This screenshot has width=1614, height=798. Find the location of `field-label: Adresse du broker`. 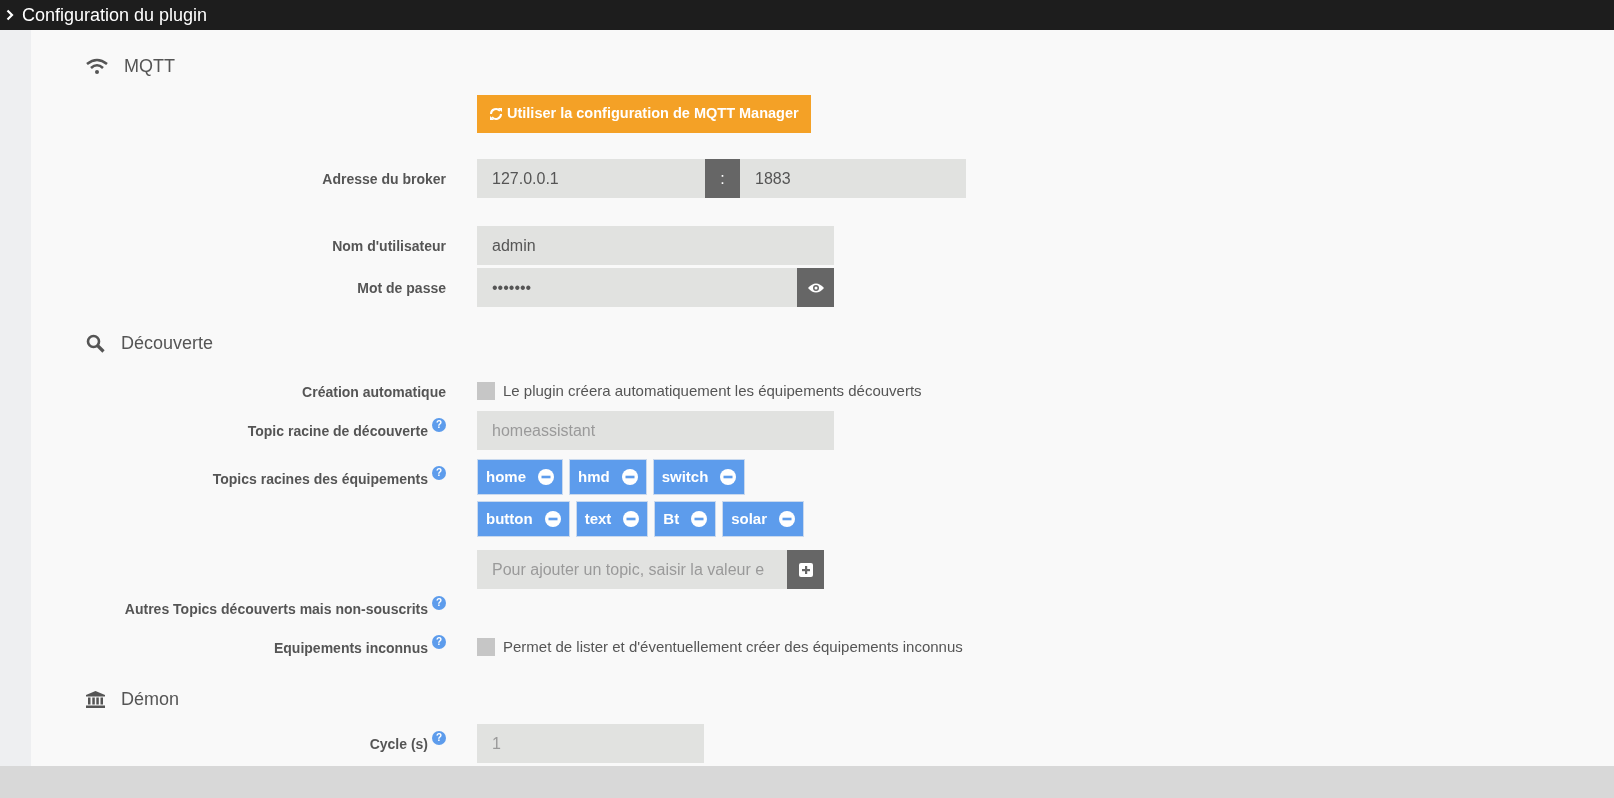

field-label: Adresse du broker is located at coordinates (384, 179).